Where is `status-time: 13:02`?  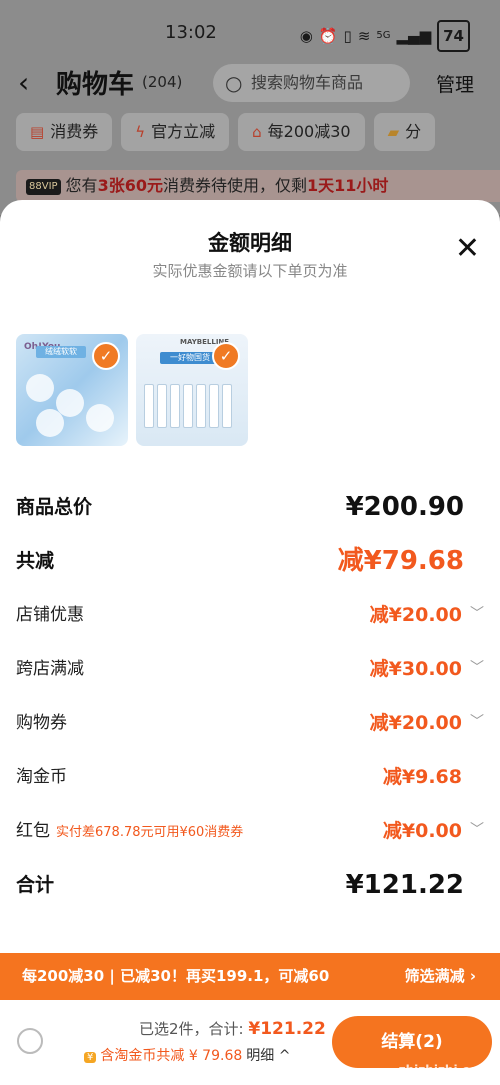
status-time: 13:02 is located at coordinates (191, 32).